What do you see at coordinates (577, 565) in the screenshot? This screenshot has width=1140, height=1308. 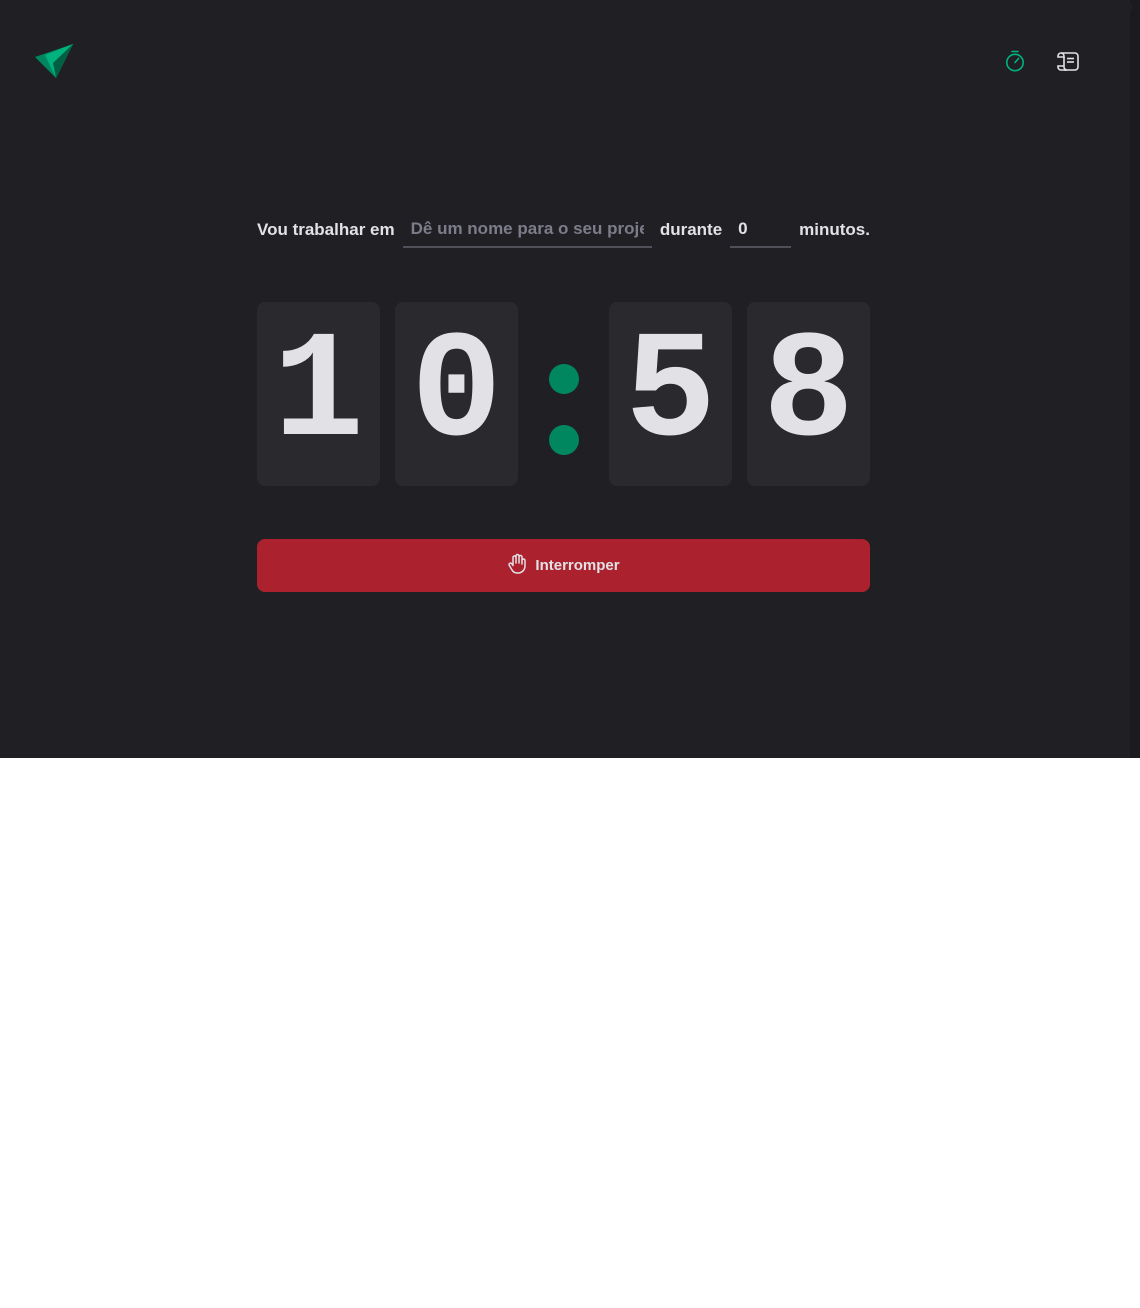 I see `stop-button-label: Interromper` at bounding box center [577, 565].